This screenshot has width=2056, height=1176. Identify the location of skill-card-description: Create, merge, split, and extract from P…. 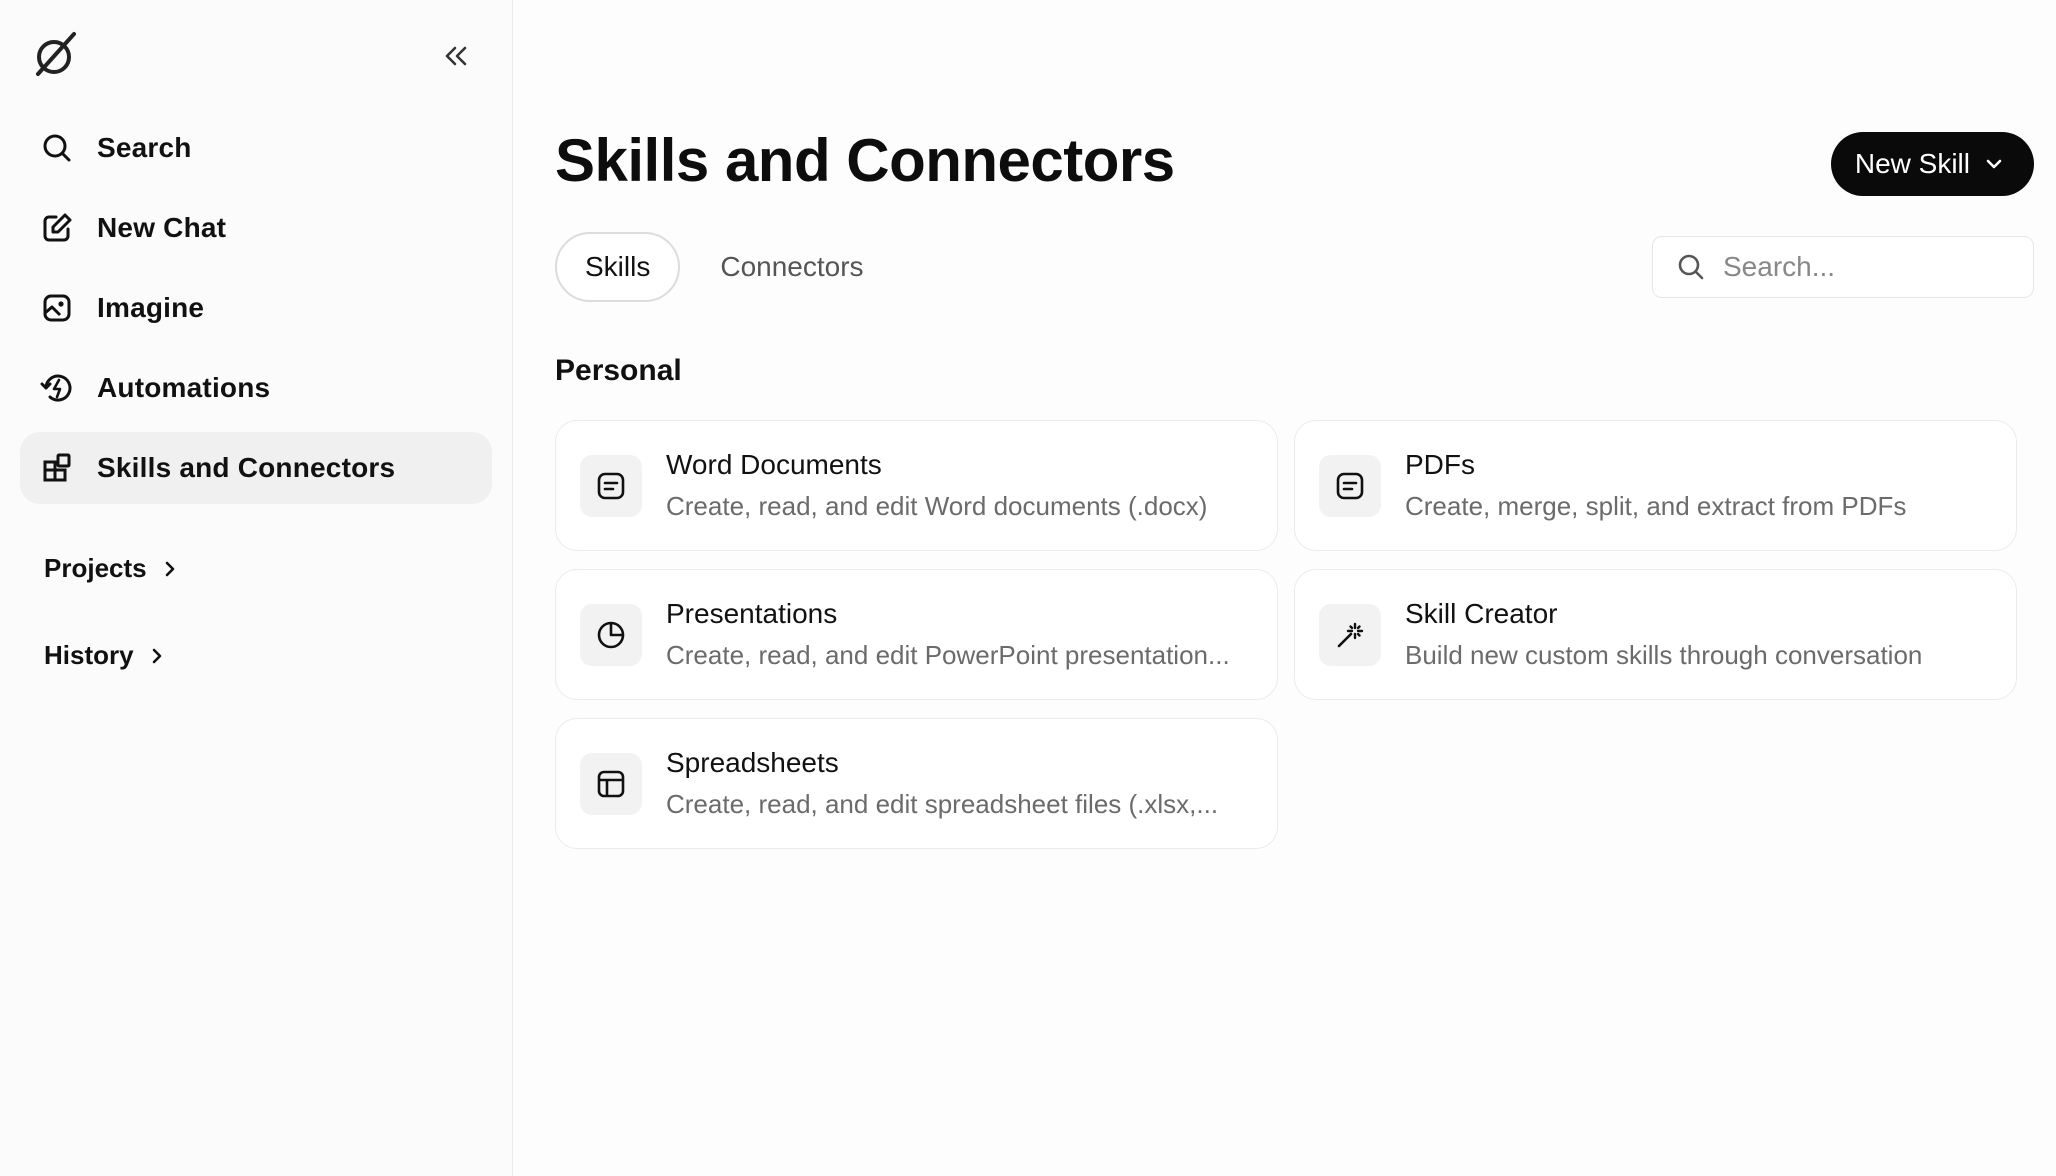
(1656, 506).